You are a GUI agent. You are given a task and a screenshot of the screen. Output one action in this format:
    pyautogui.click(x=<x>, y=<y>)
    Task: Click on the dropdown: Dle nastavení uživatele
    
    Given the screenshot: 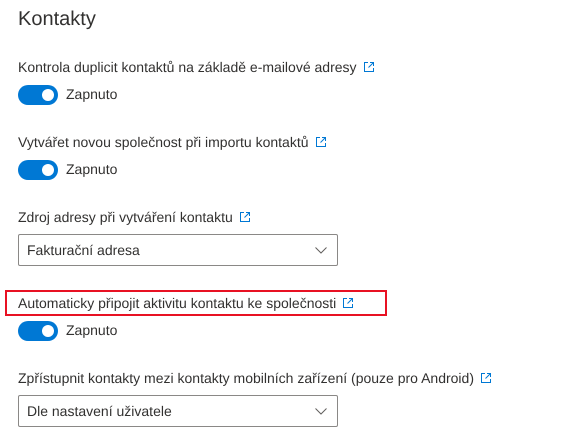 What is the action you would take?
    pyautogui.click(x=178, y=411)
    